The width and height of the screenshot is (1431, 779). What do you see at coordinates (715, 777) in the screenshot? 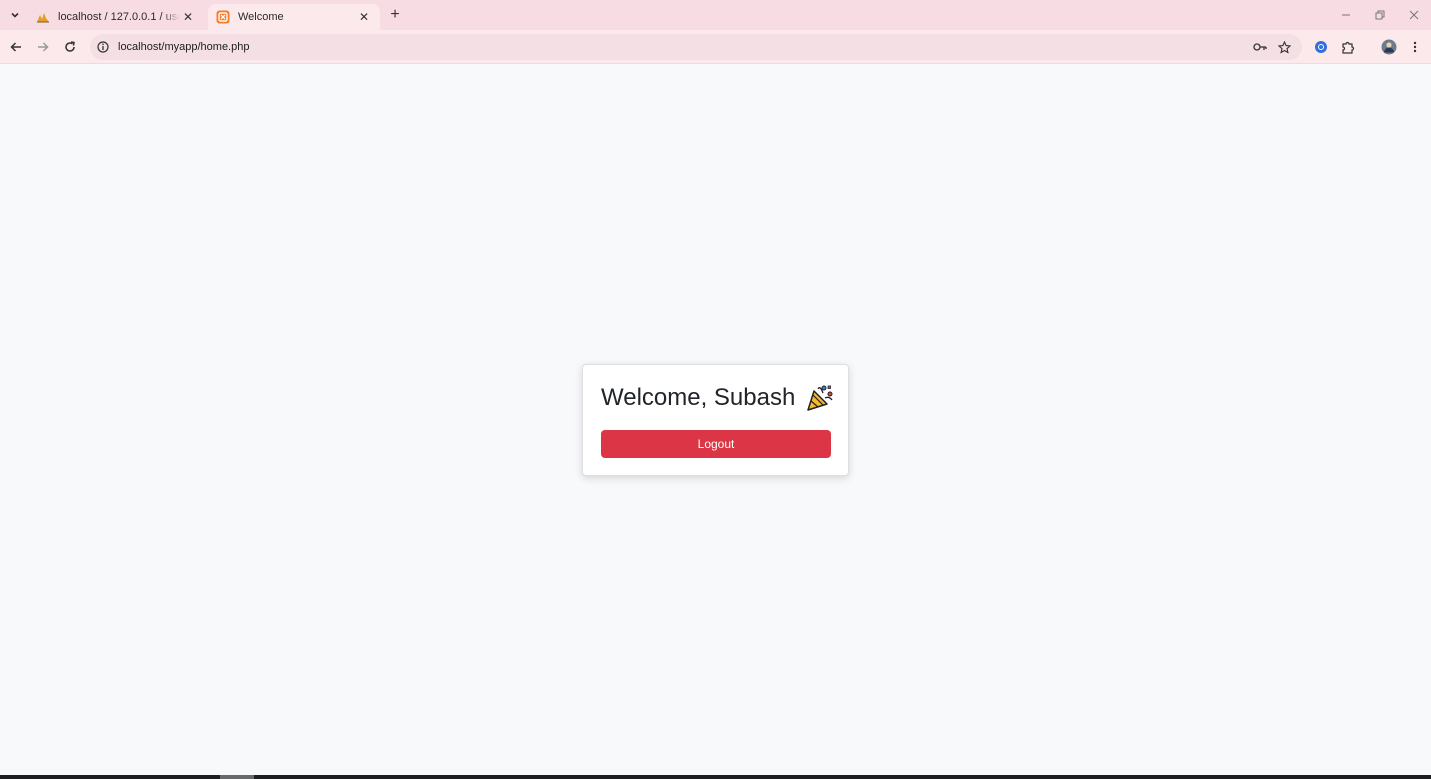
I see `taskbar-edge` at bounding box center [715, 777].